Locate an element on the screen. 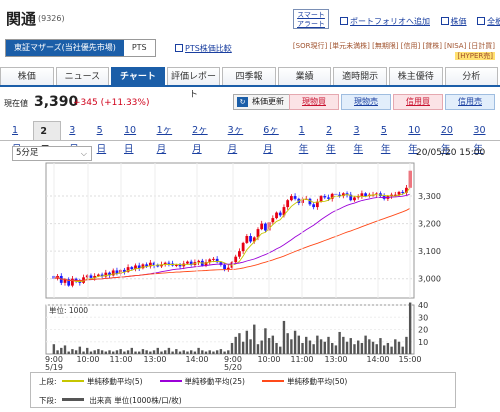 This screenshot has height=412, width=500. legend-lower: 下段: 出来高 単位(1000株/口/枚) is located at coordinates (110, 400).